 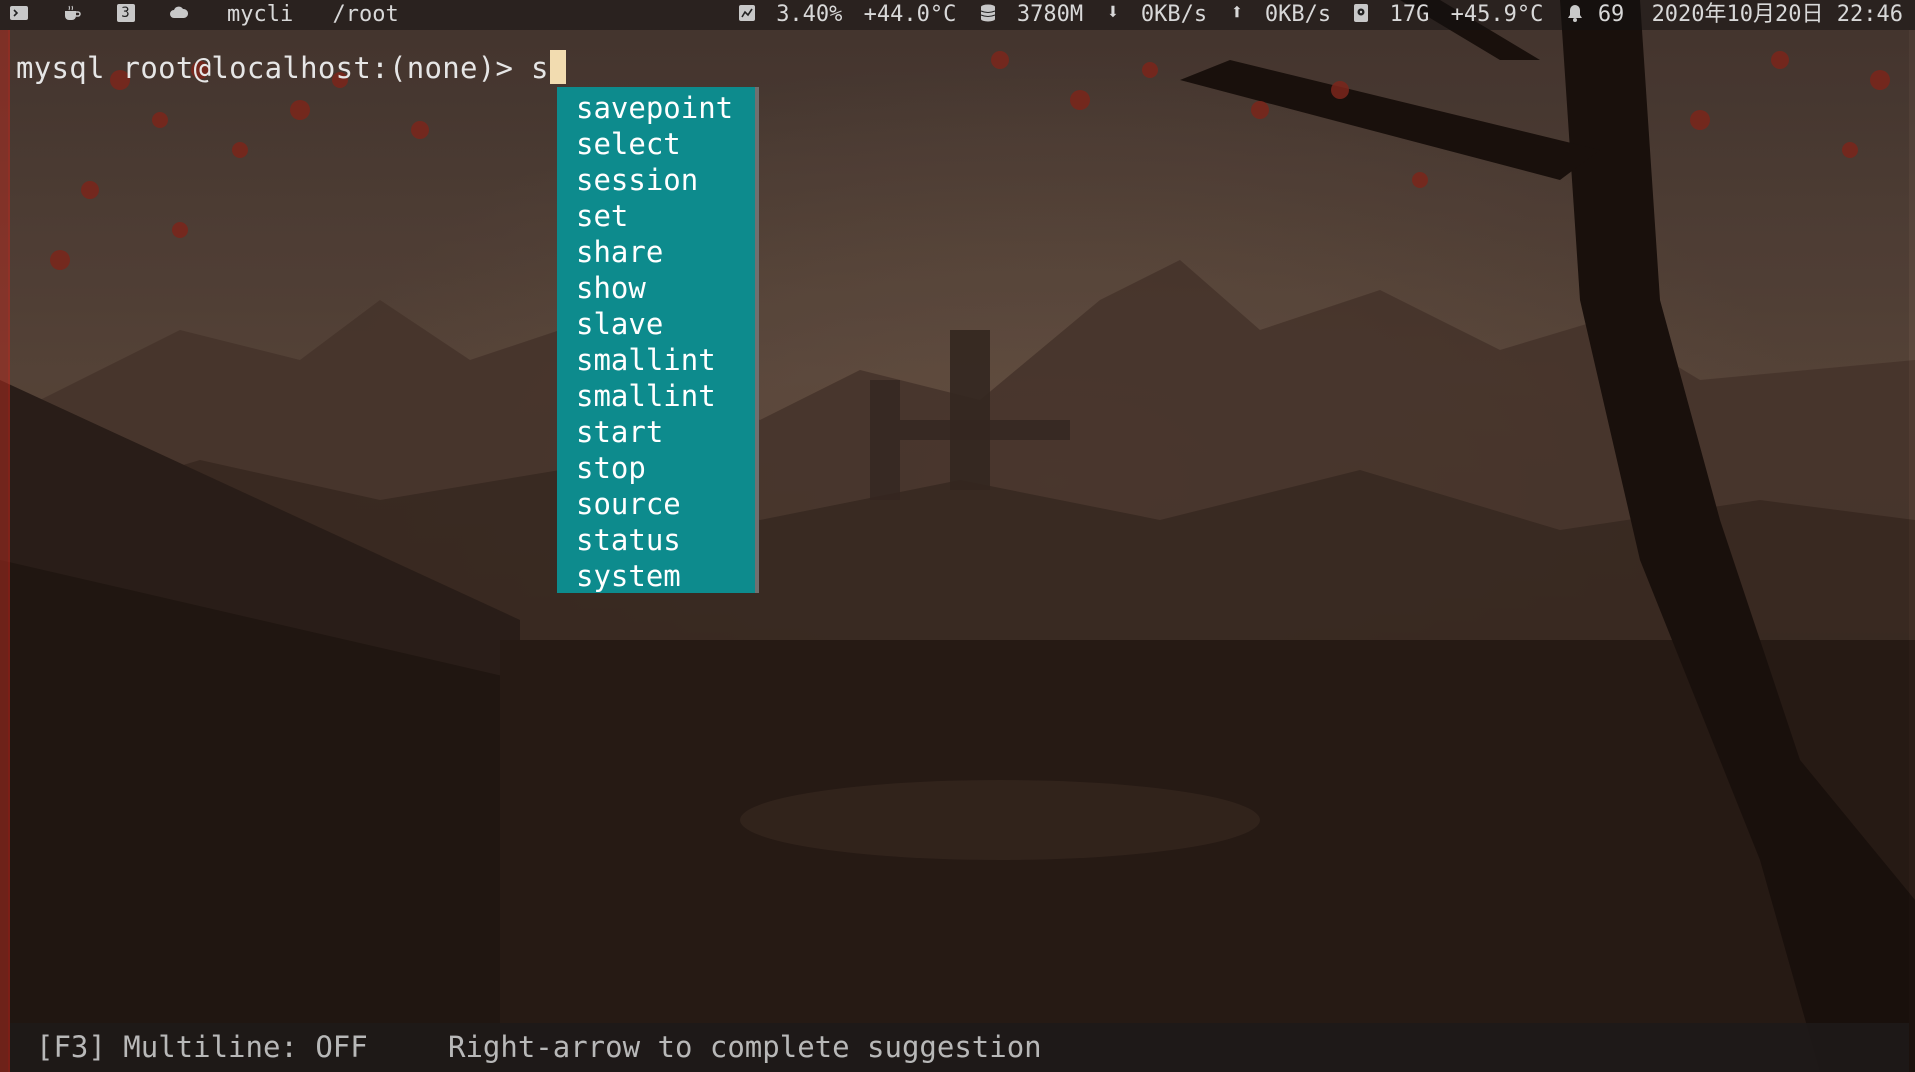 I want to click on statusbar-left: 3 mycli /root, so click(x=204, y=15).